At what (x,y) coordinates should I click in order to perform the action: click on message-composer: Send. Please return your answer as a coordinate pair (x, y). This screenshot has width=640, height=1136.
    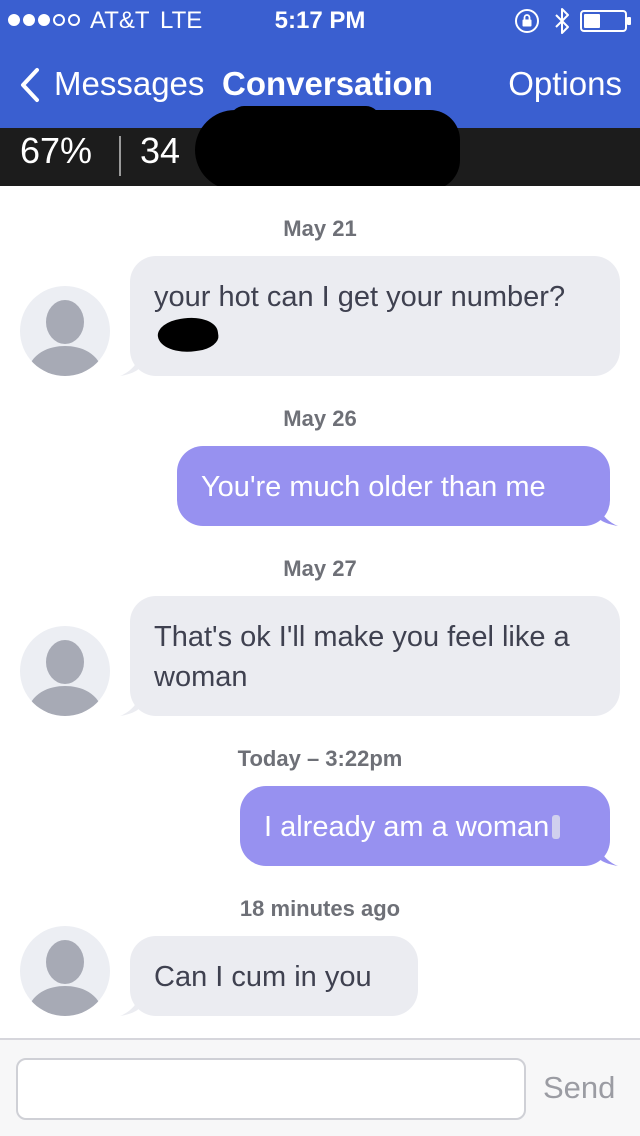
    Looking at the image, I should click on (320, 1087).